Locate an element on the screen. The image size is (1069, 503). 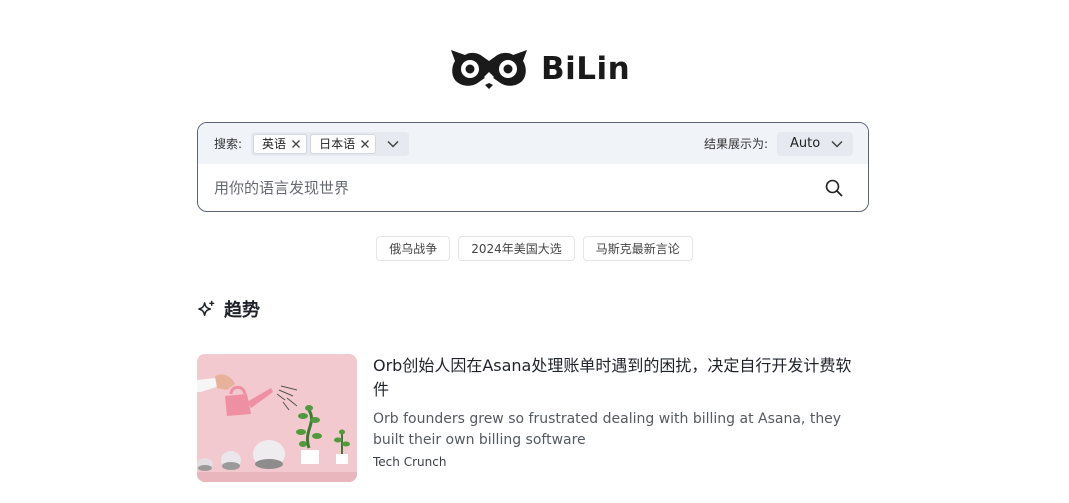
result-display-setting: 结果展示为: Auto is located at coordinates (778, 143).